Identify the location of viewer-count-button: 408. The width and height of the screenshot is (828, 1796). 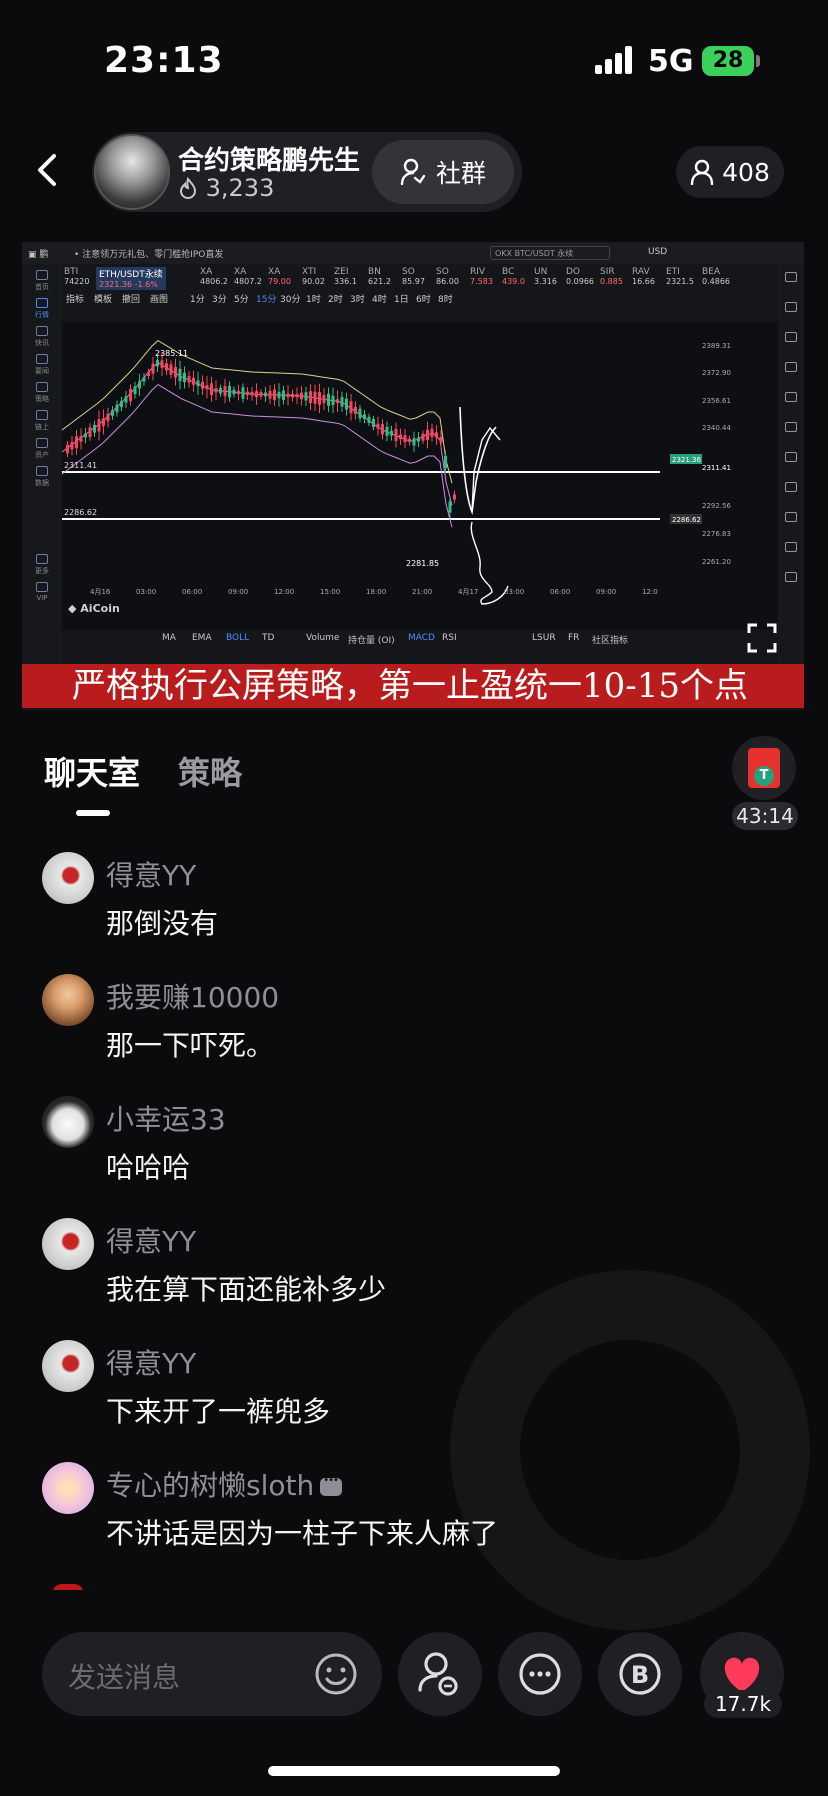
(730, 172).